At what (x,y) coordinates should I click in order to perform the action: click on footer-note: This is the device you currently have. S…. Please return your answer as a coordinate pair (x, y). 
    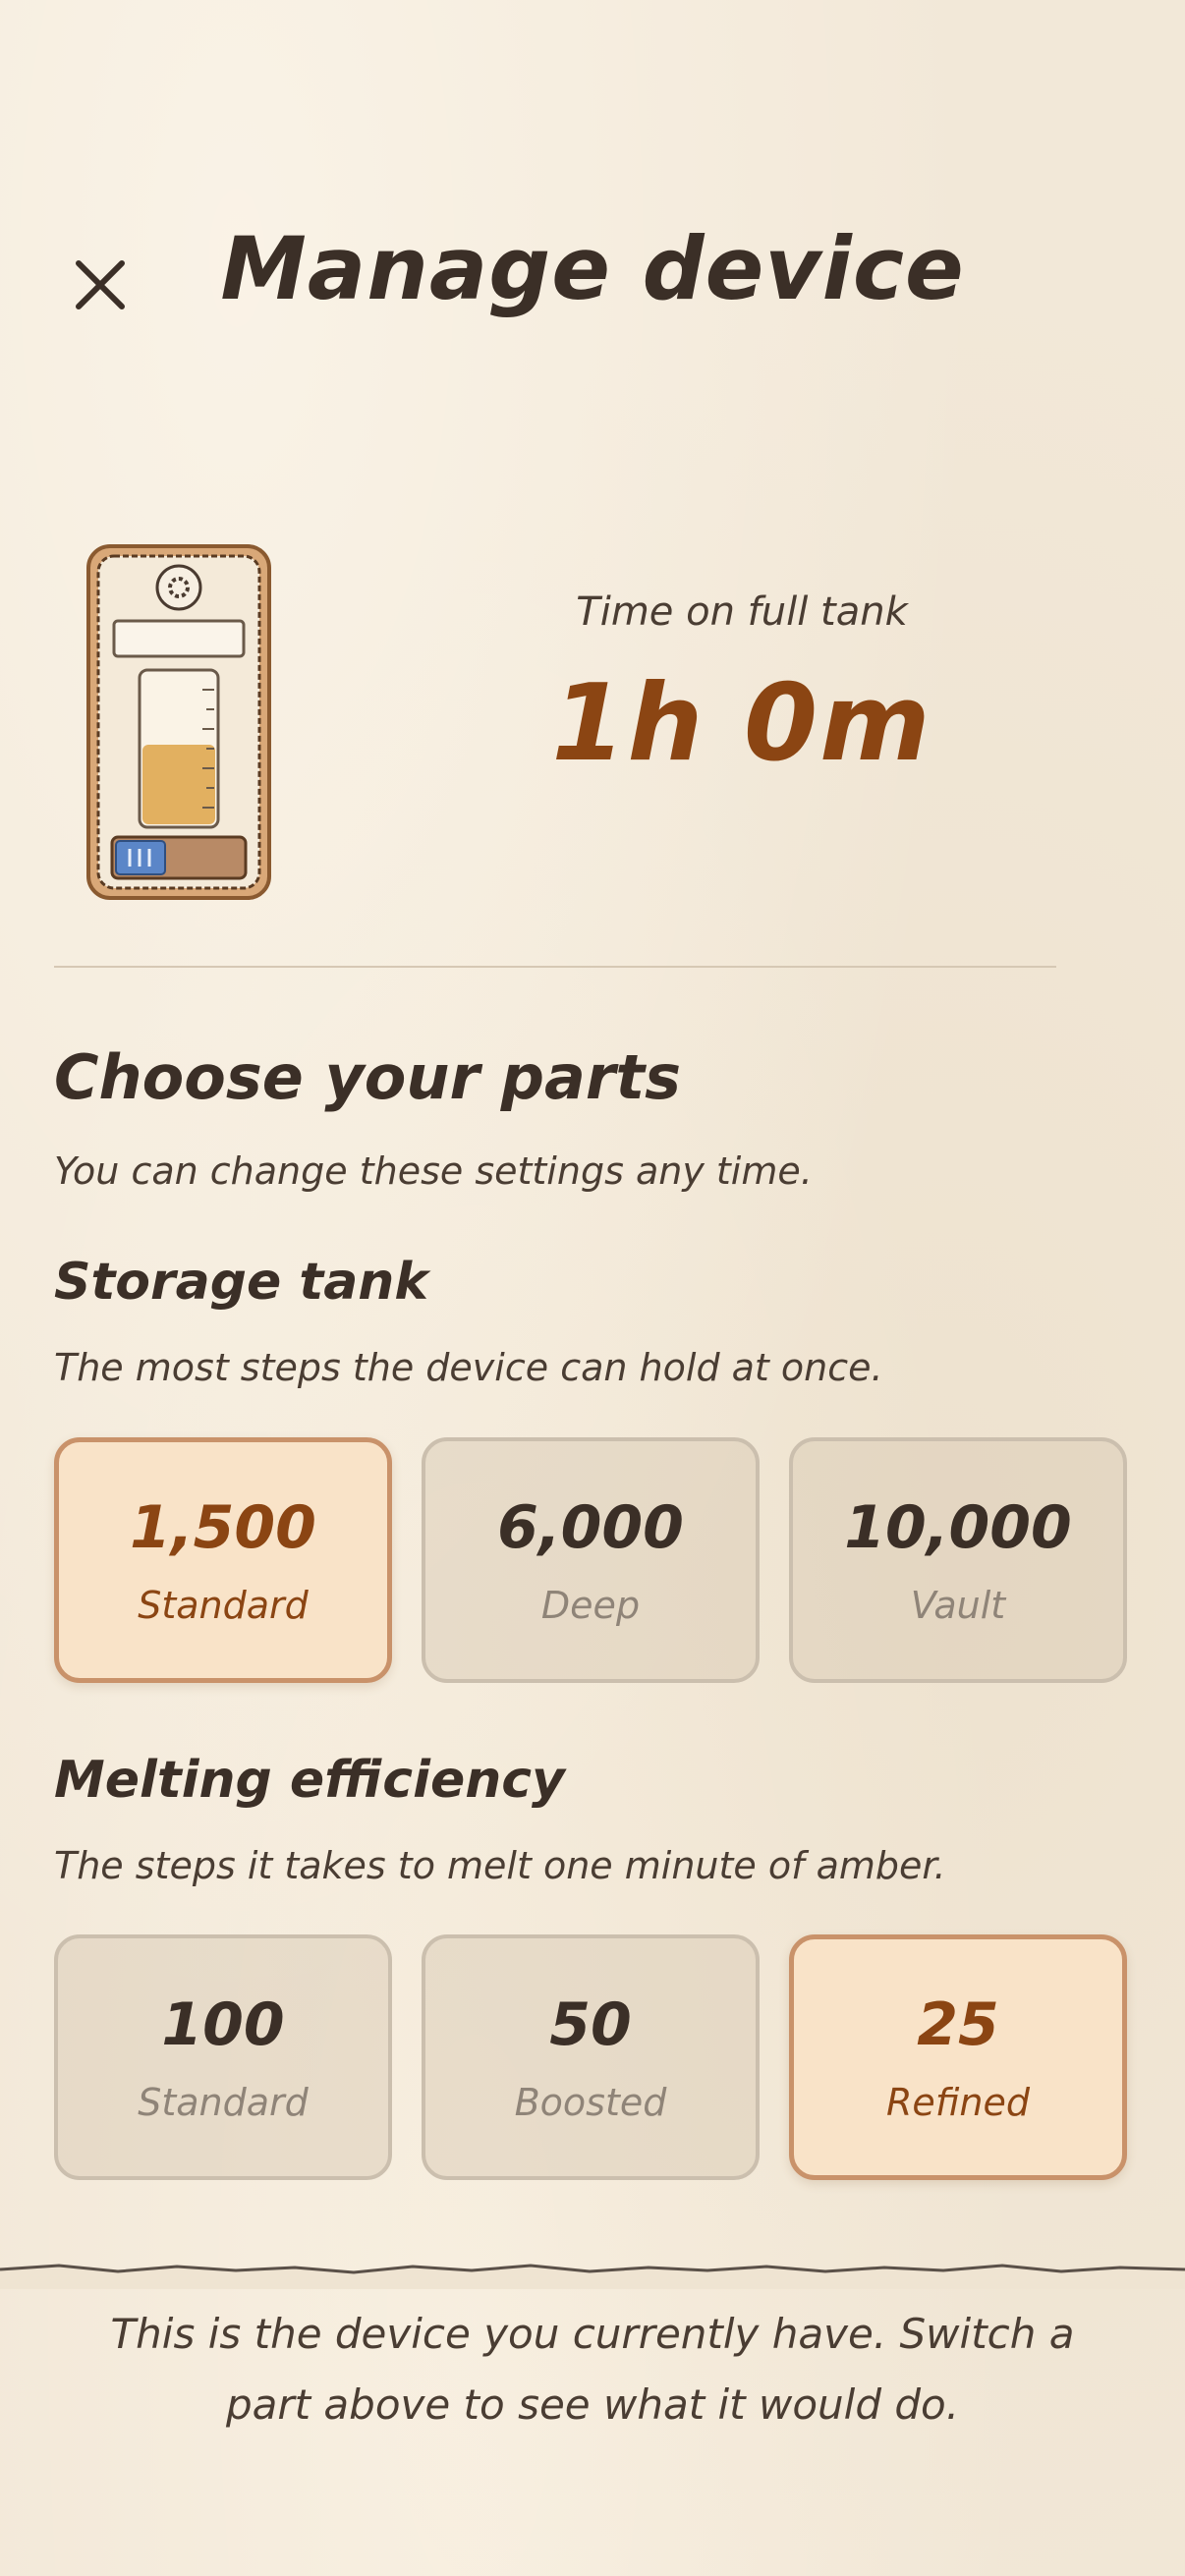
    Looking at the image, I should click on (592, 2369).